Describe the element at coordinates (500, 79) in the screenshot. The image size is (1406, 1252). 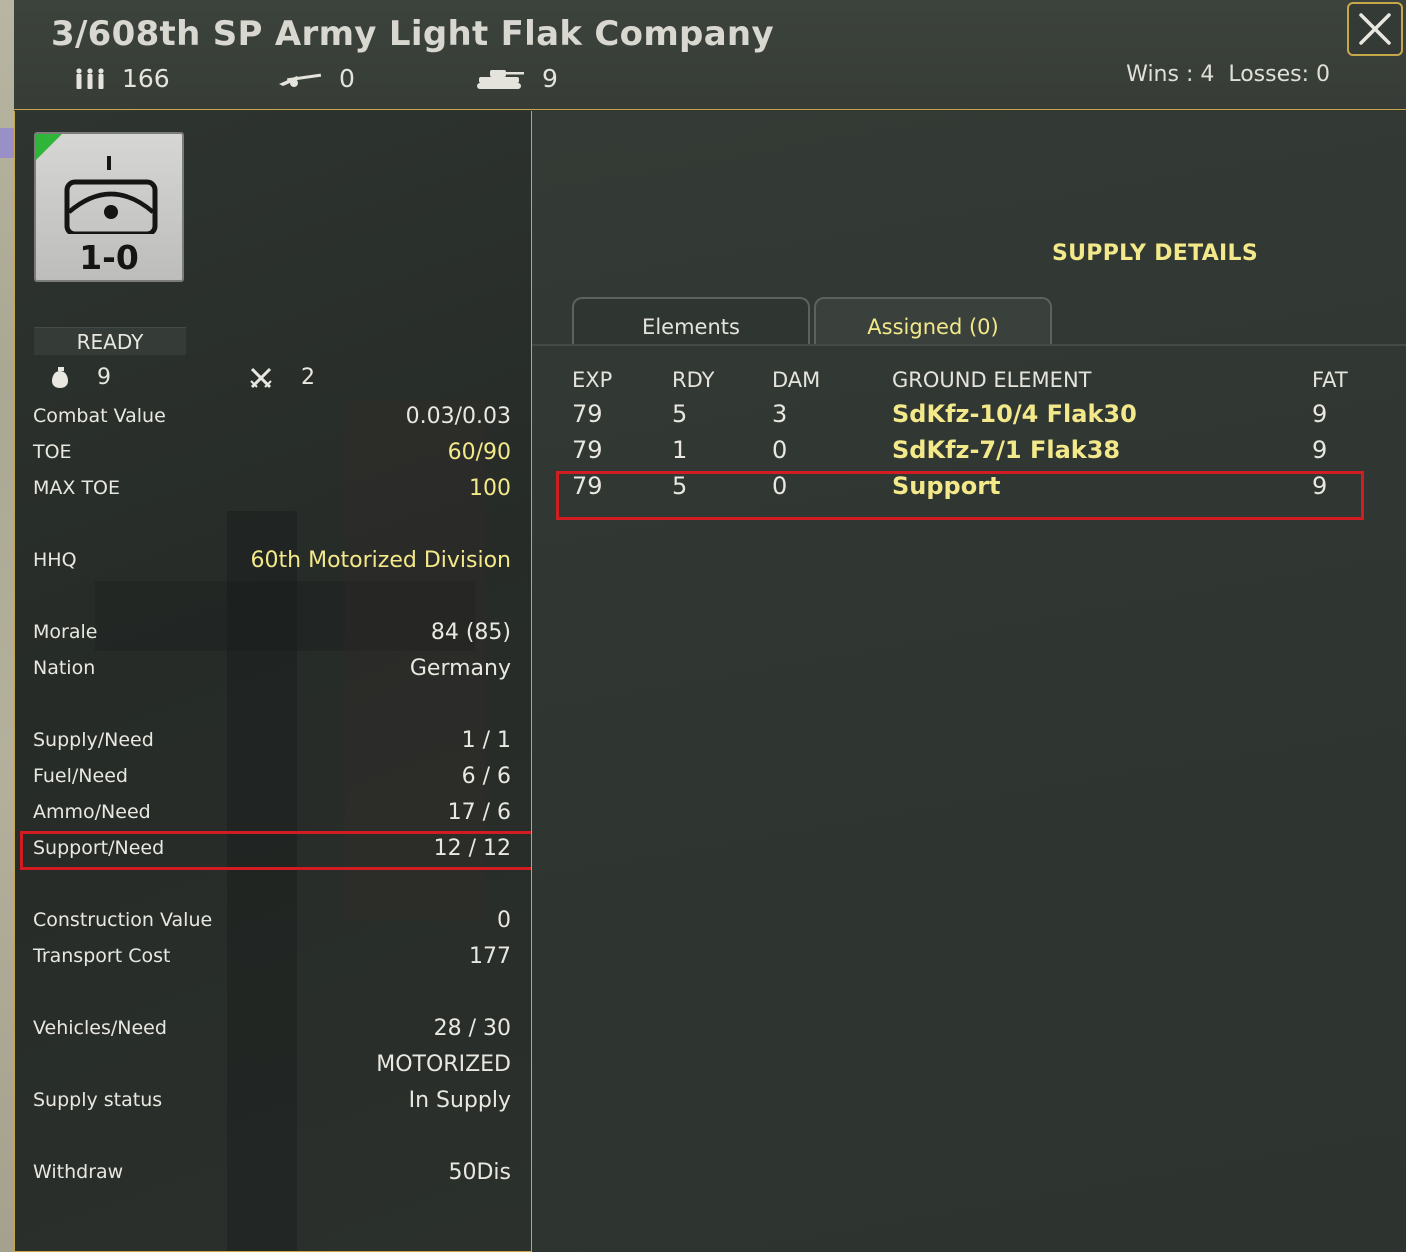
I see `tank-icon` at that location.